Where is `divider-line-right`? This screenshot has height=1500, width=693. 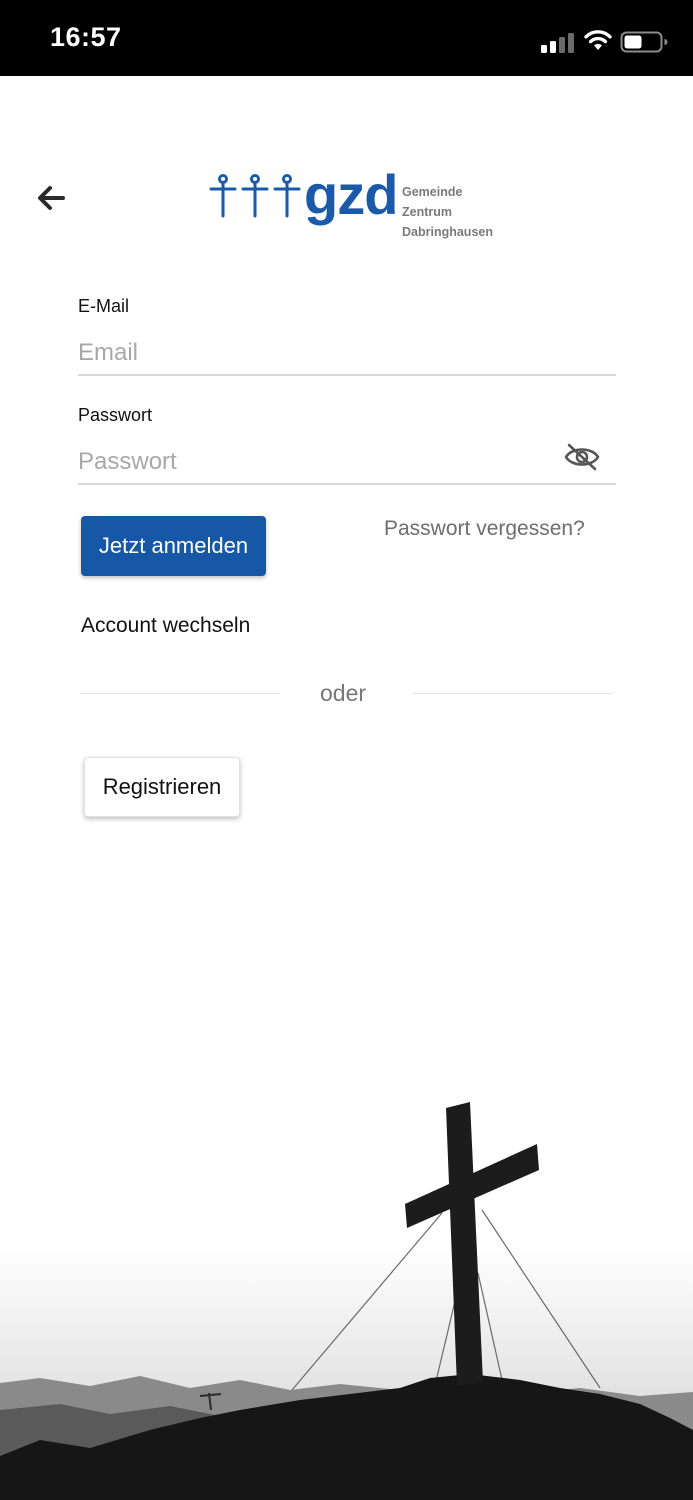
divider-line-right is located at coordinates (513, 693).